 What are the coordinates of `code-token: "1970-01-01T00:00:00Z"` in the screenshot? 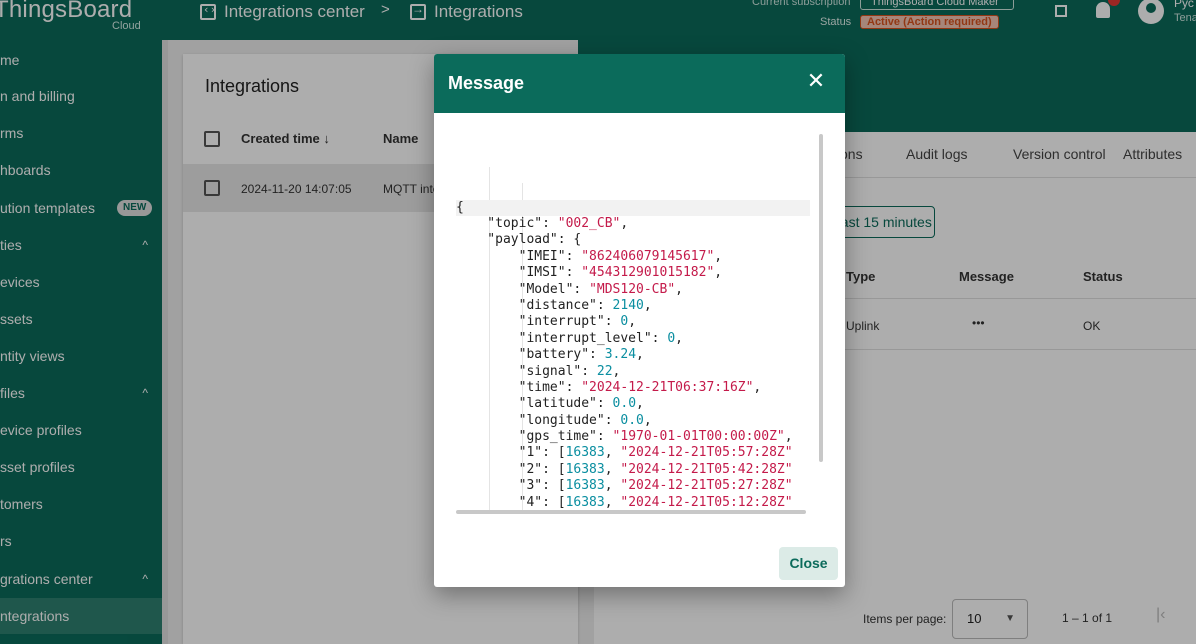 It's located at (698, 437).